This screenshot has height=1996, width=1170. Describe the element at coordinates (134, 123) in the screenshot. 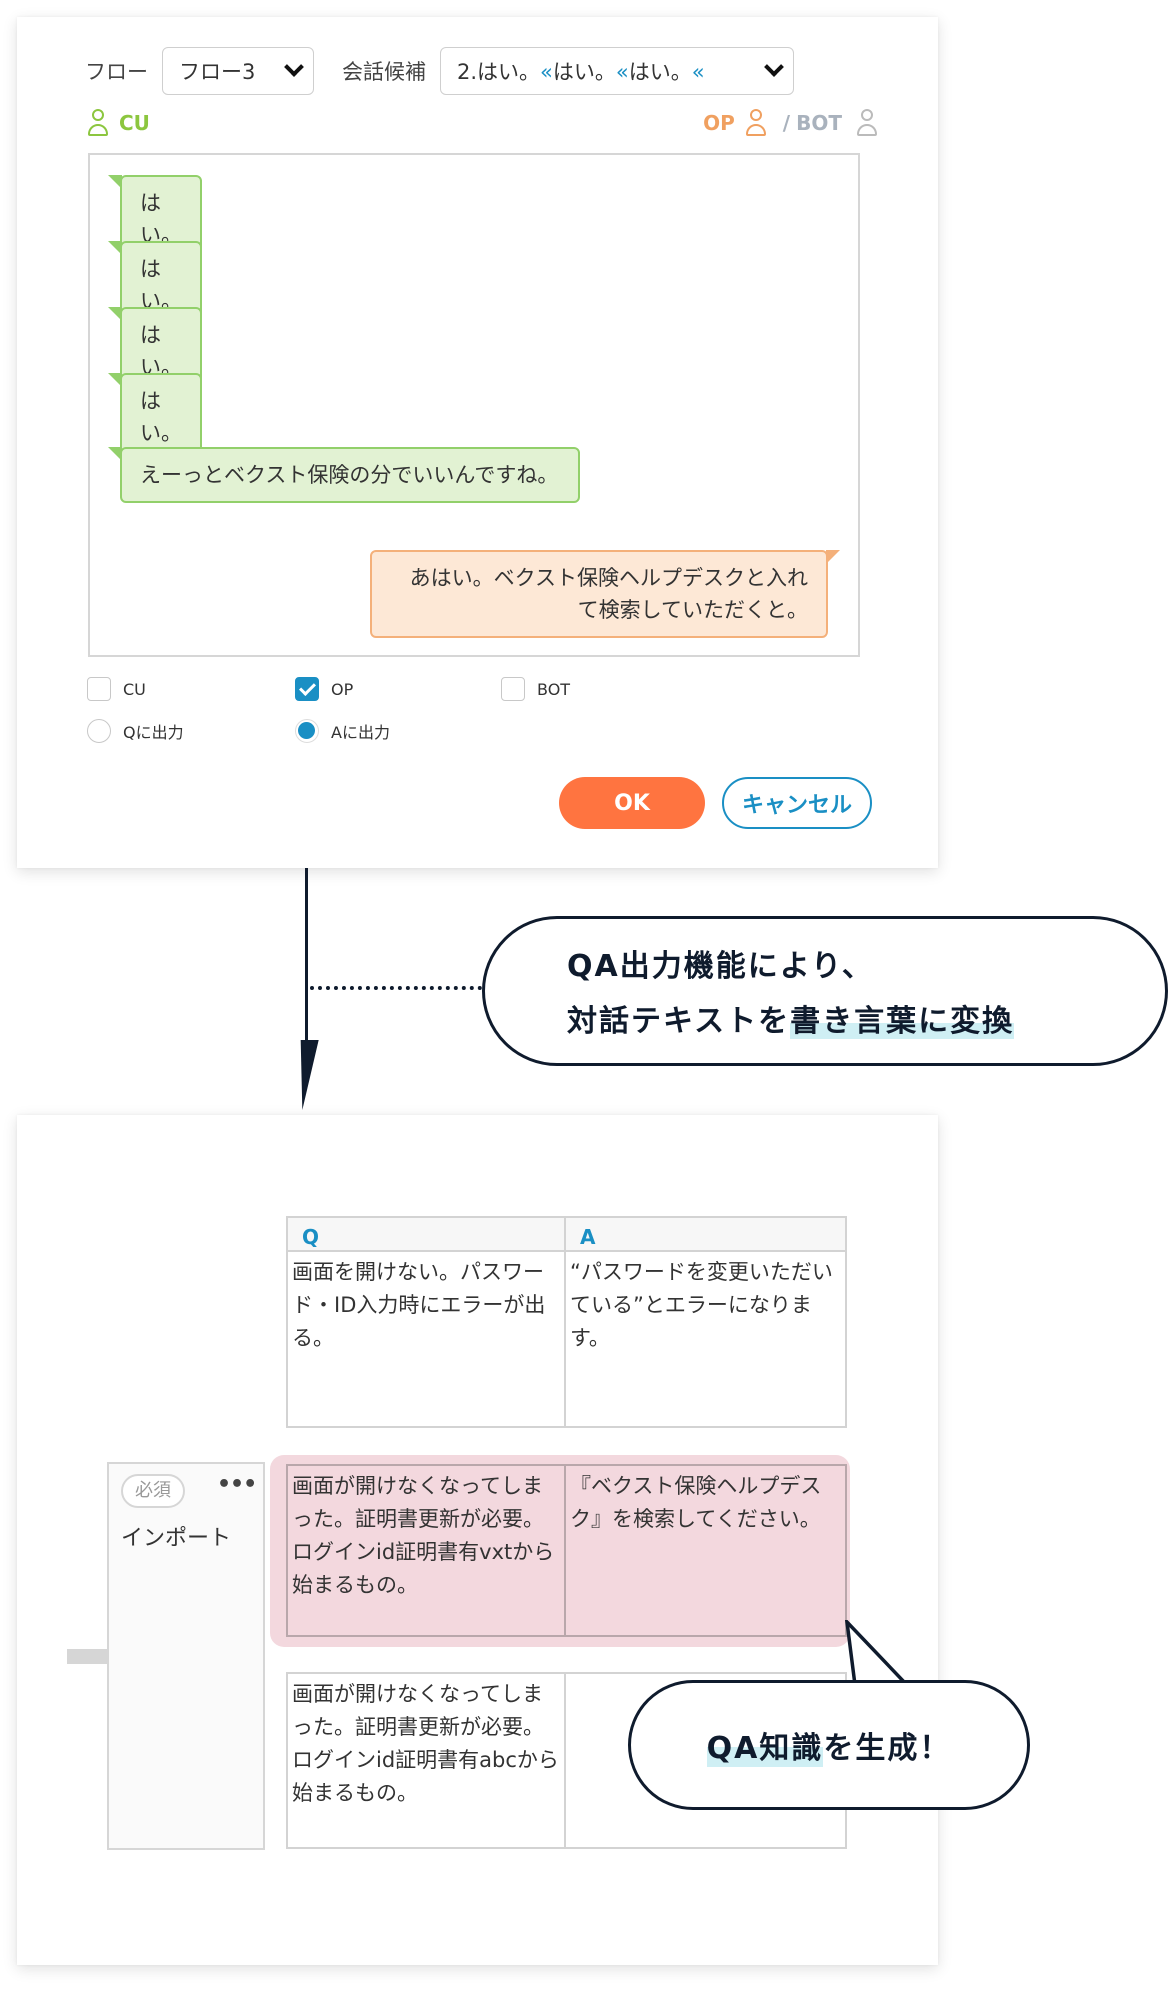

I see `cu-speaker-label: CU` at that location.